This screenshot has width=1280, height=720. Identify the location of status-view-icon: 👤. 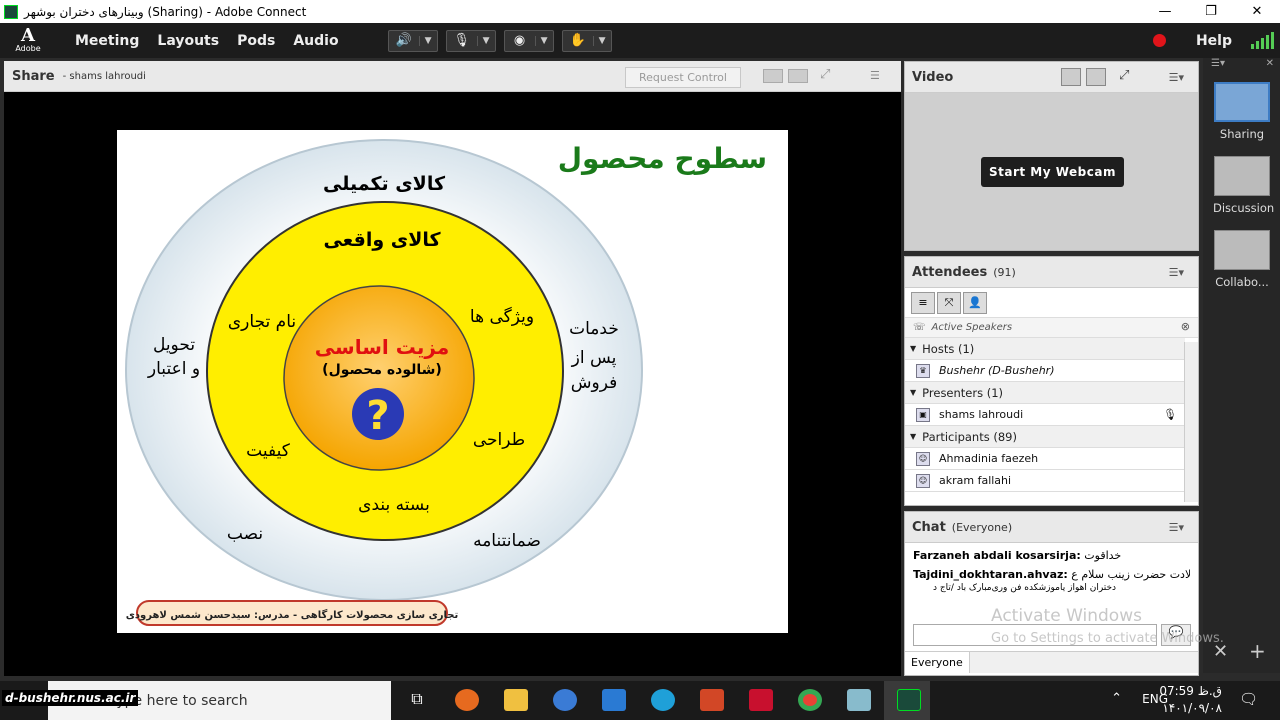
(975, 302).